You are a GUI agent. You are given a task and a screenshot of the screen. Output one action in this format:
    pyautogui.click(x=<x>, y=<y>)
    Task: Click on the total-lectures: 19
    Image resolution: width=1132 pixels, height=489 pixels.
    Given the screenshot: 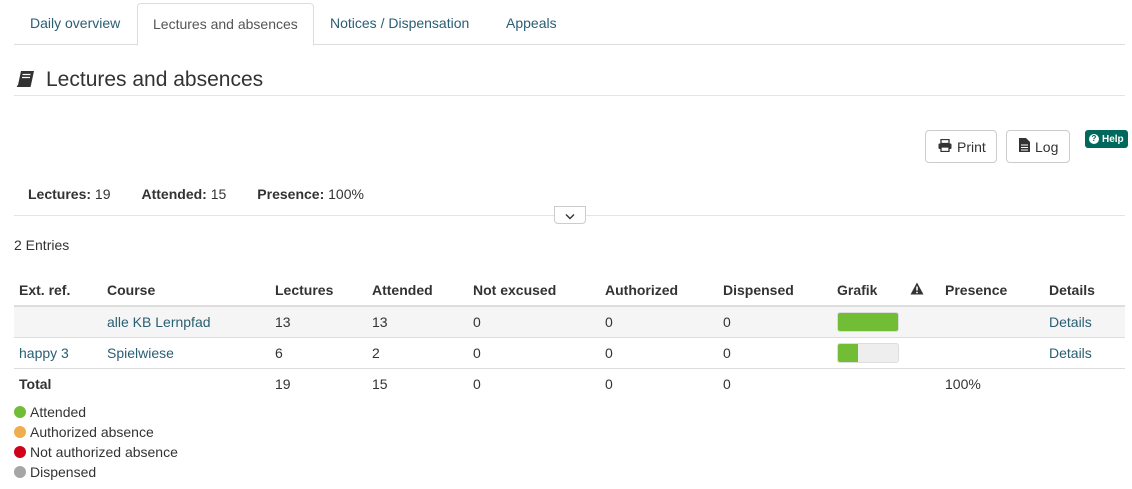 What is the action you would take?
    pyautogui.click(x=283, y=383)
    